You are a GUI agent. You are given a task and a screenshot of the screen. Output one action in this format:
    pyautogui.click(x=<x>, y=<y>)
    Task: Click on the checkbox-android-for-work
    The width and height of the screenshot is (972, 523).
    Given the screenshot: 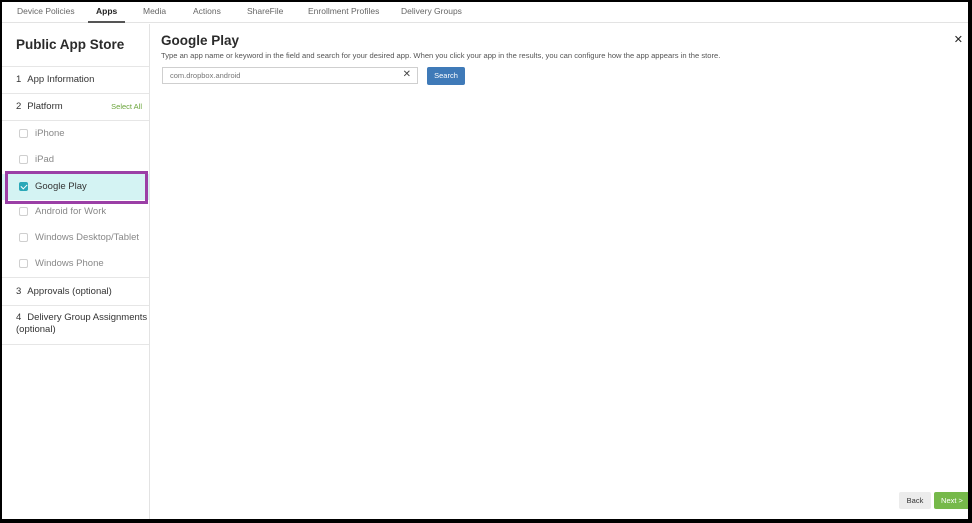 What is the action you would take?
    pyautogui.click(x=23, y=211)
    